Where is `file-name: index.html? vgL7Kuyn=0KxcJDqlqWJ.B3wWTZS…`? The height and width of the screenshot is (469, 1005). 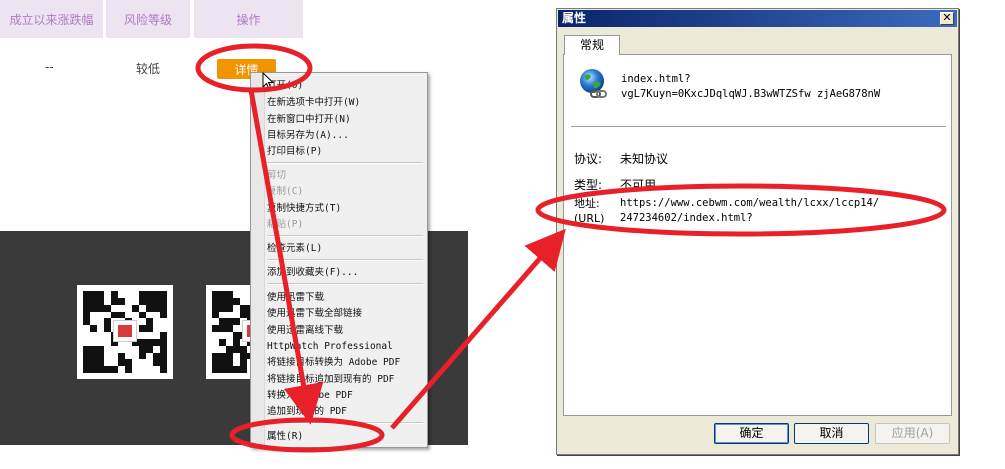 file-name: index.html? vgL7Kuyn=0KxcJDqlqWJ.B3wWTZS… is located at coordinates (750, 87).